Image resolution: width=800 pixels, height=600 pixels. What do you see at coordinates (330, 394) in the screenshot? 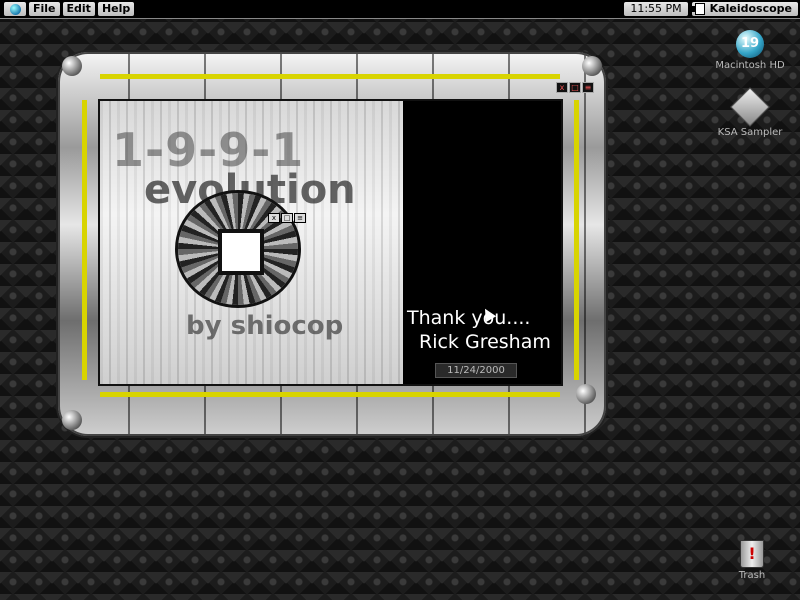
I see `frame-accent-bottom` at bounding box center [330, 394].